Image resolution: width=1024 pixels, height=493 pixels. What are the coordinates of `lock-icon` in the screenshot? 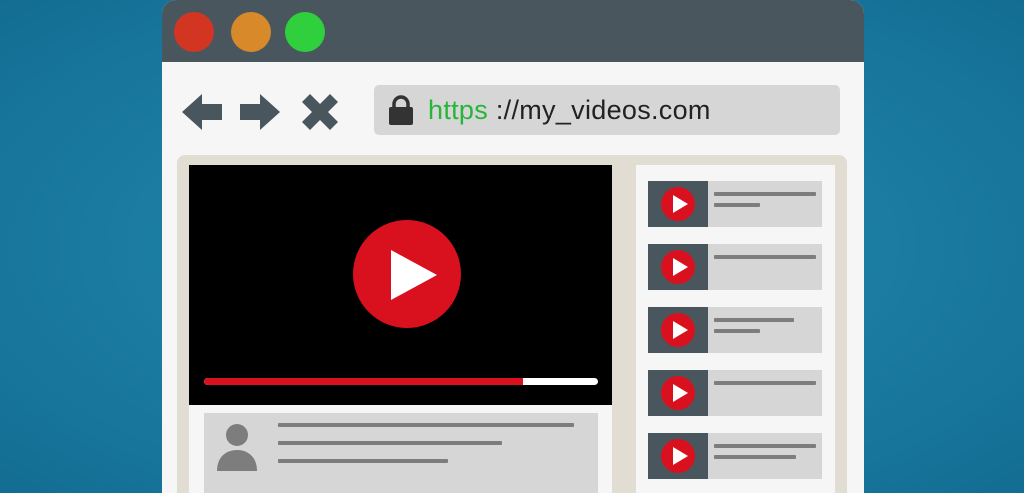 It's located at (401, 110).